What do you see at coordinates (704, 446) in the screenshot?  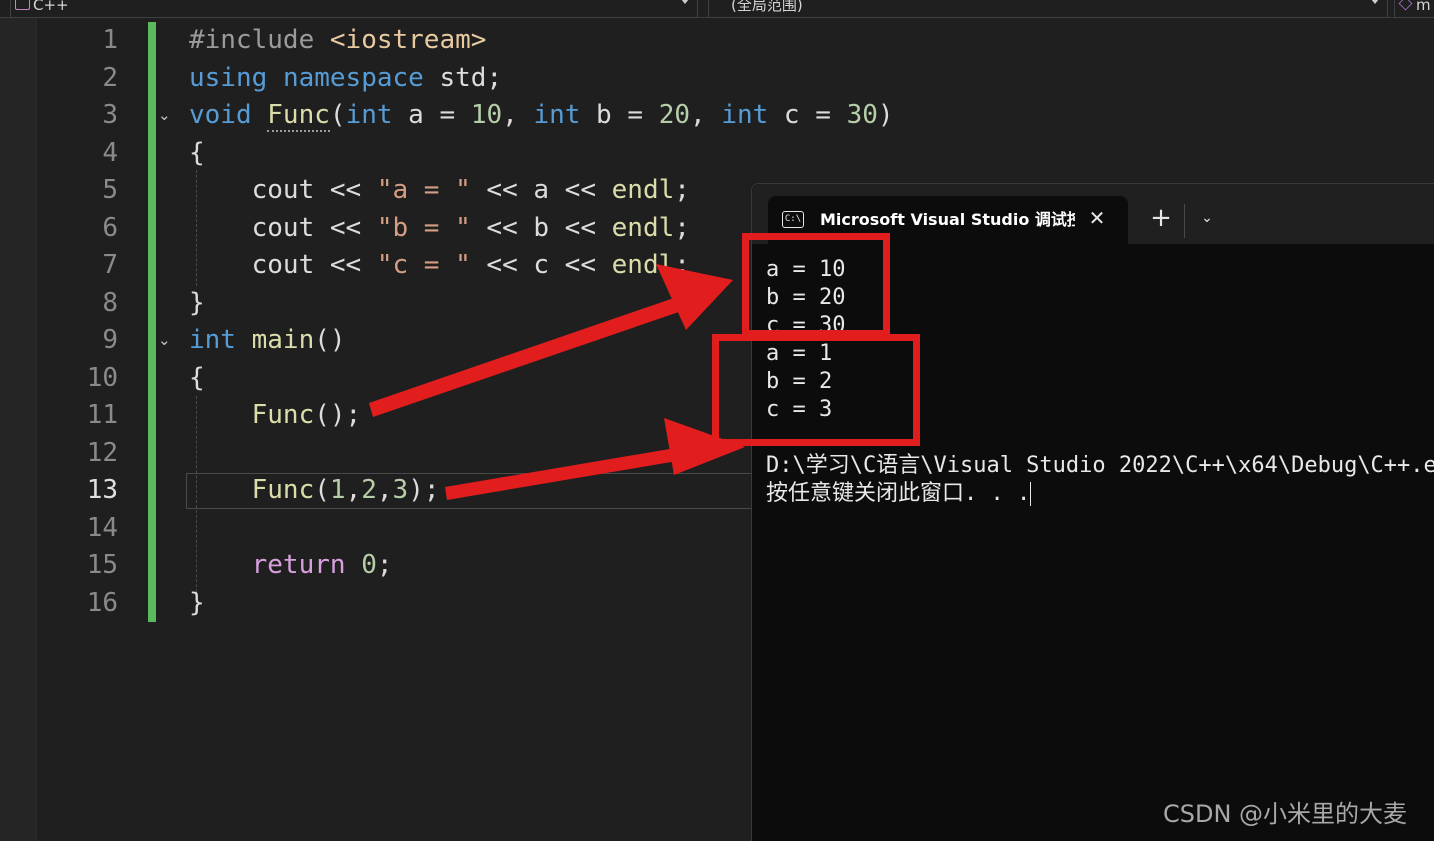 I see `annotation-arrow-2-head` at bounding box center [704, 446].